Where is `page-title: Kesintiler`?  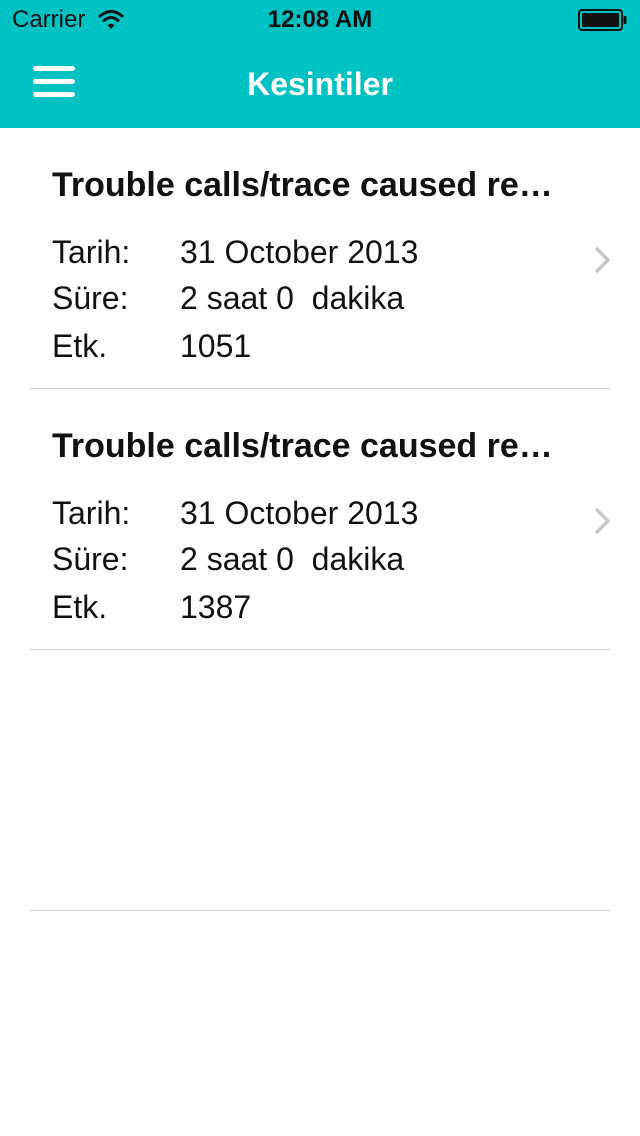 page-title: Kesintiler is located at coordinates (320, 84).